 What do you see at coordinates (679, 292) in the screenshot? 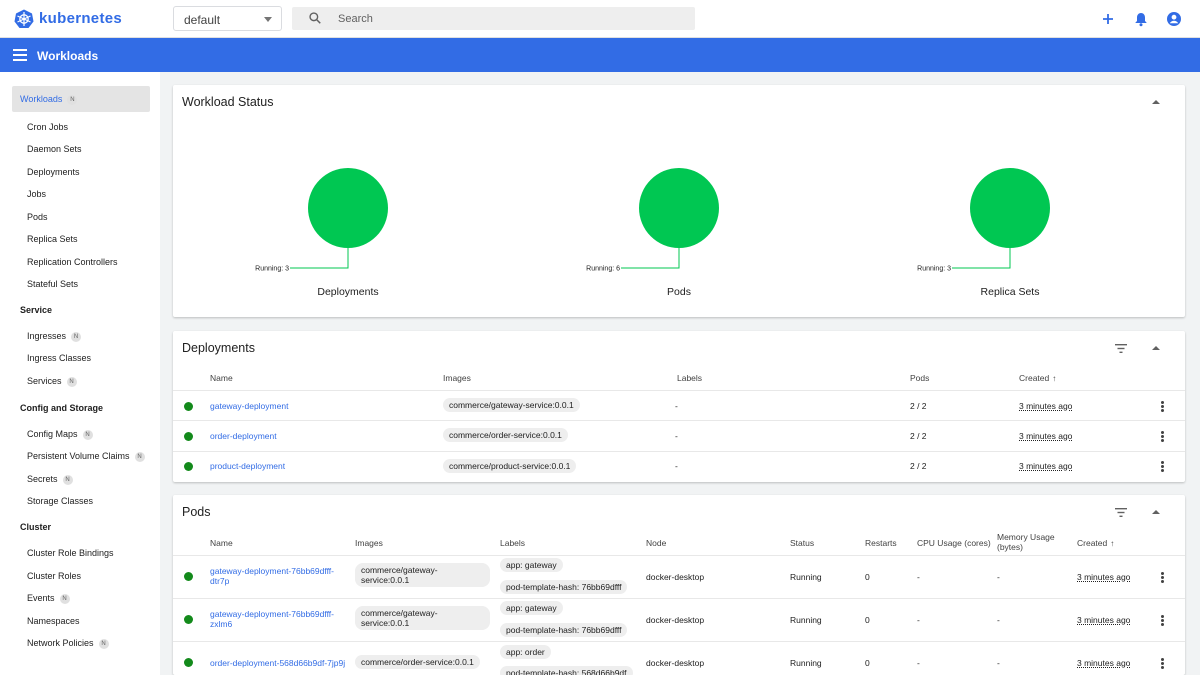
I see `chart-caption: Pods` at bounding box center [679, 292].